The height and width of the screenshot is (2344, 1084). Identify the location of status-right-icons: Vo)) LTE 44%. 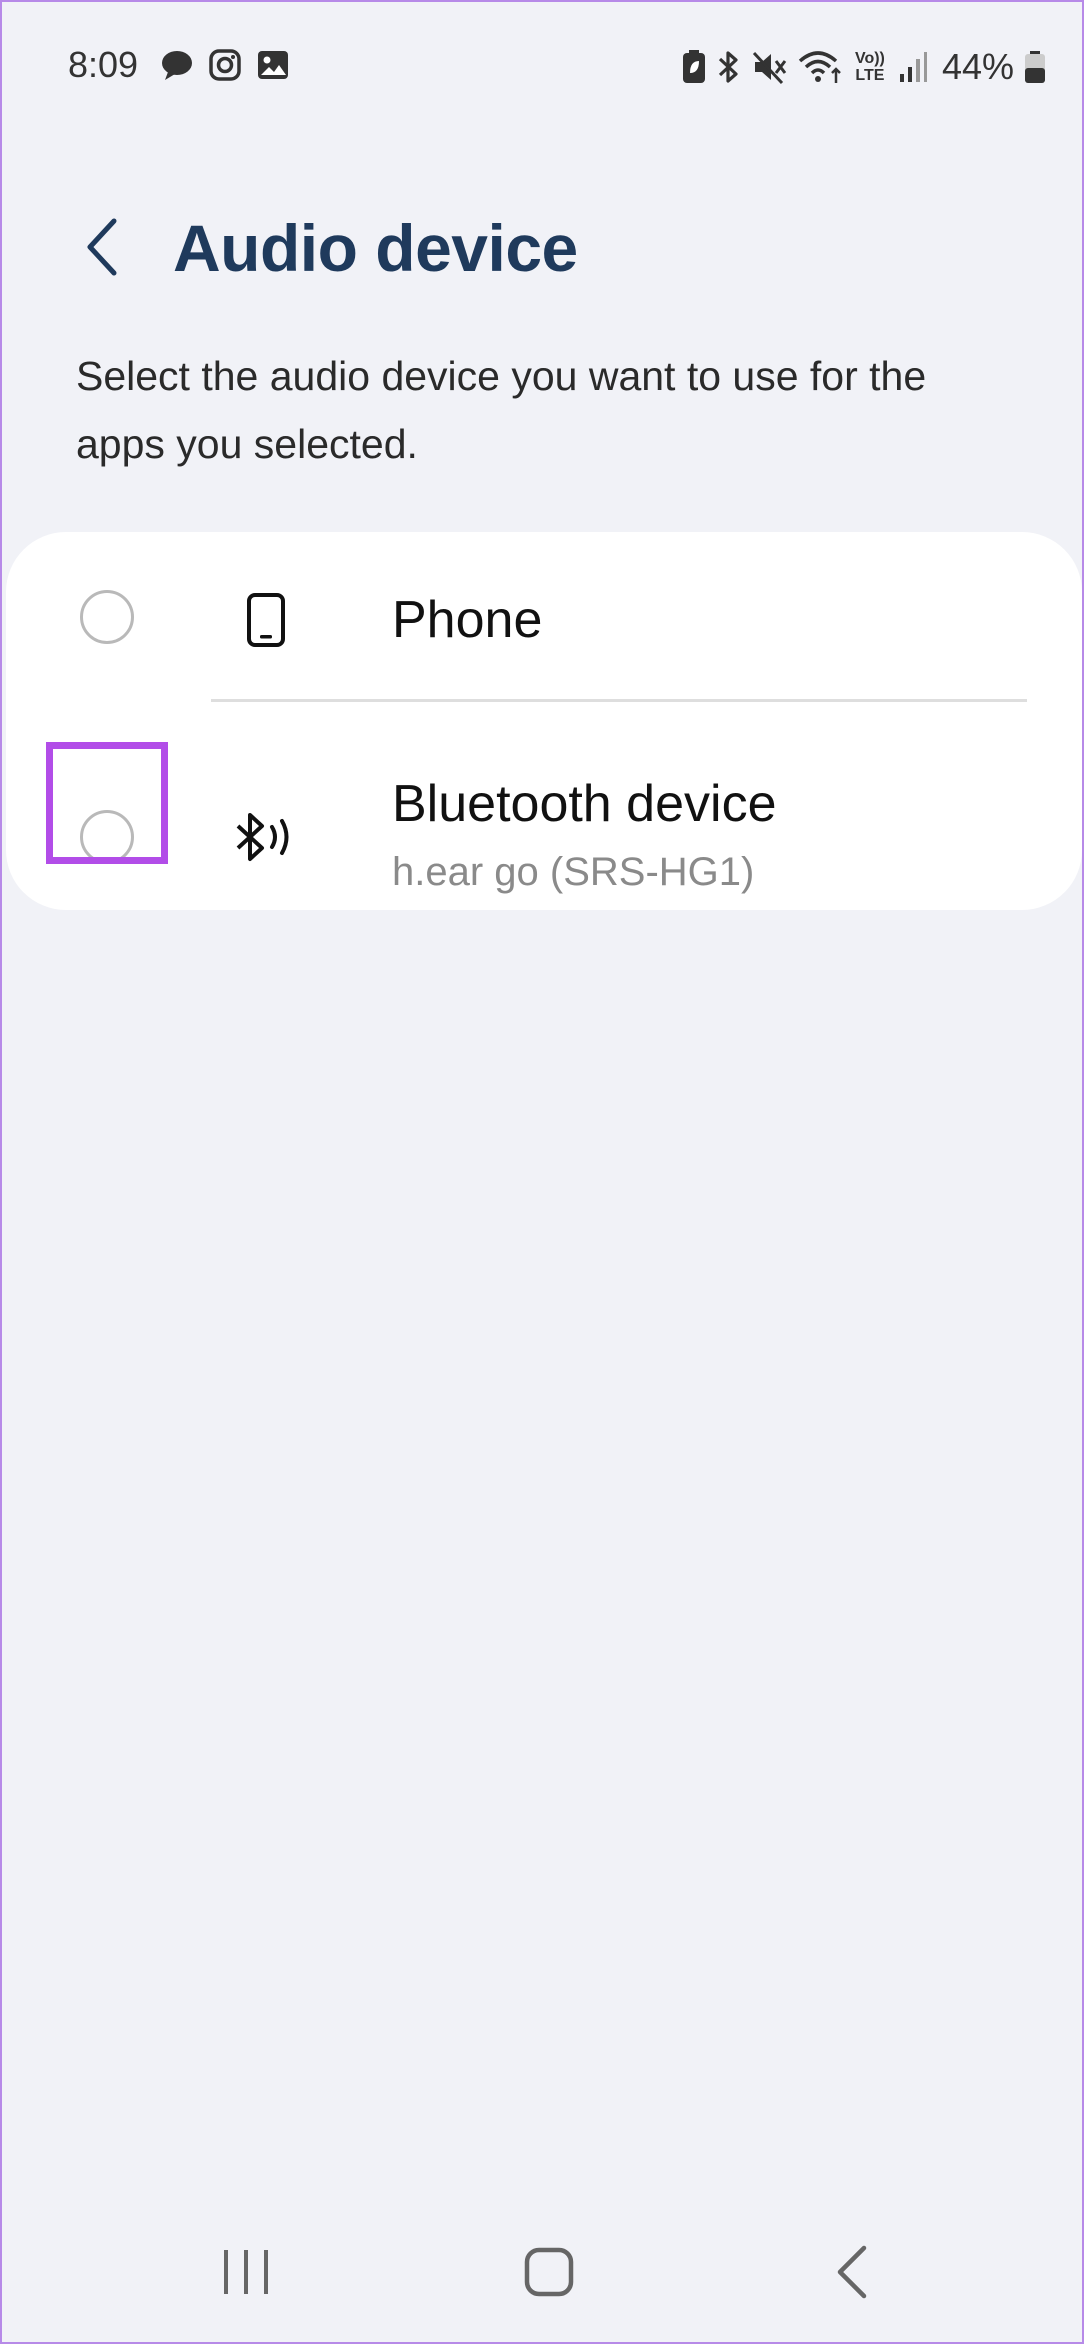
(864, 67).